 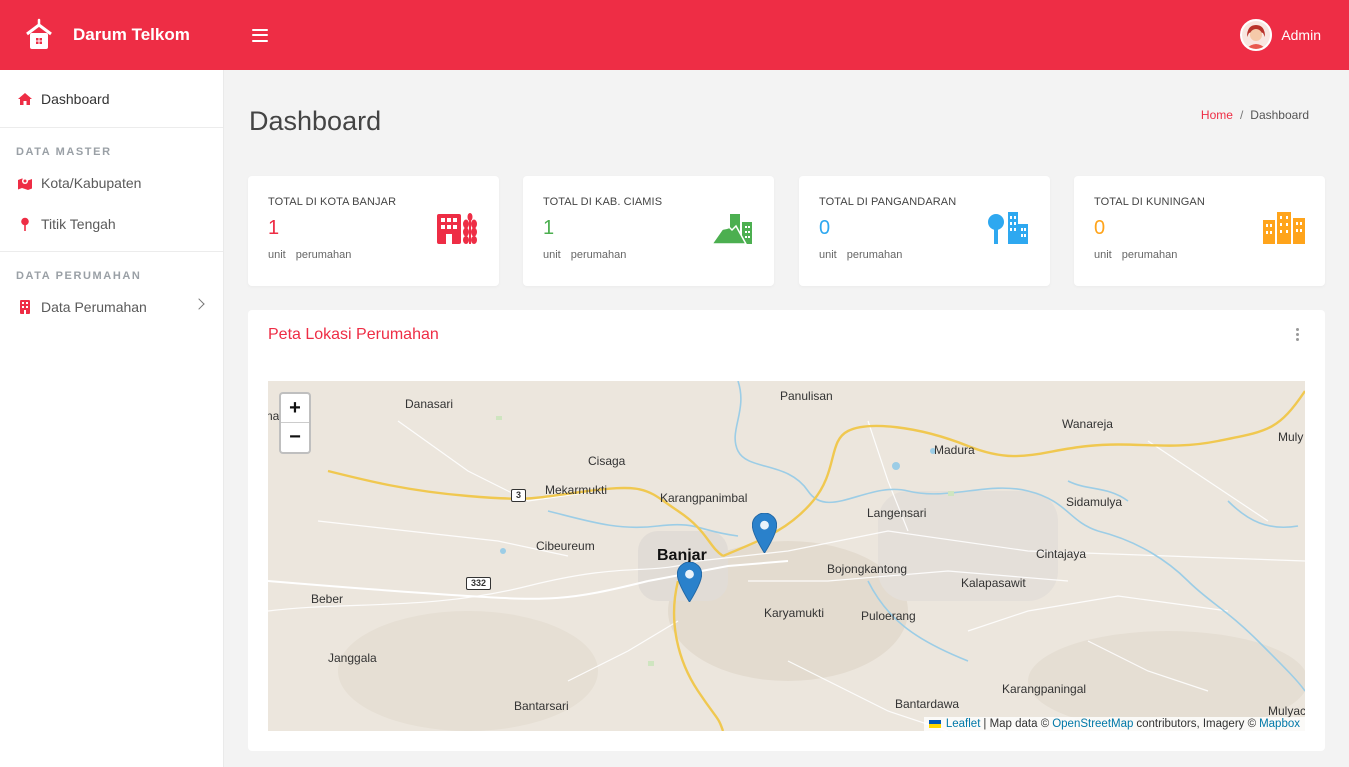 I want to click on stat-label: TOTAL DI PANGANDARAN, so click(x=888, y=202).